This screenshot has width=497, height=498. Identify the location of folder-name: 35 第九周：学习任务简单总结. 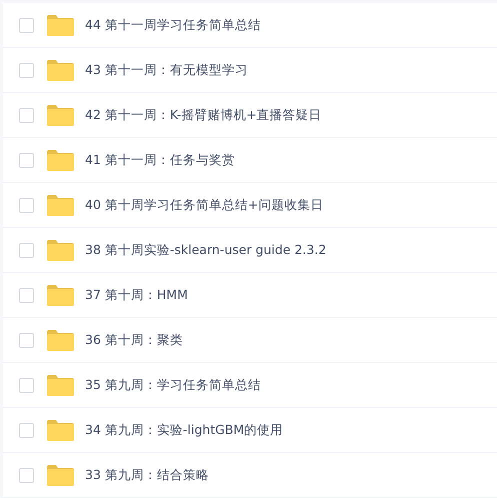
(173, 385).